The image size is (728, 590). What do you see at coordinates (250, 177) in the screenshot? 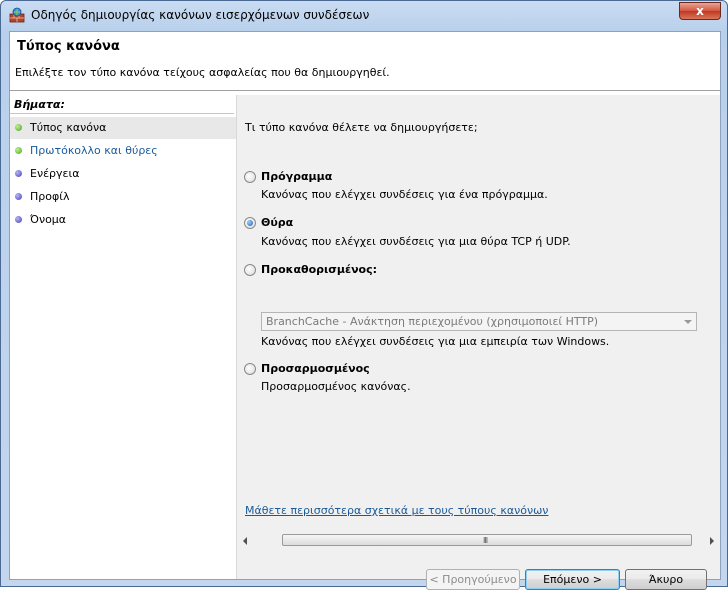
I see `program-radio` at bounding box center [250, 177].